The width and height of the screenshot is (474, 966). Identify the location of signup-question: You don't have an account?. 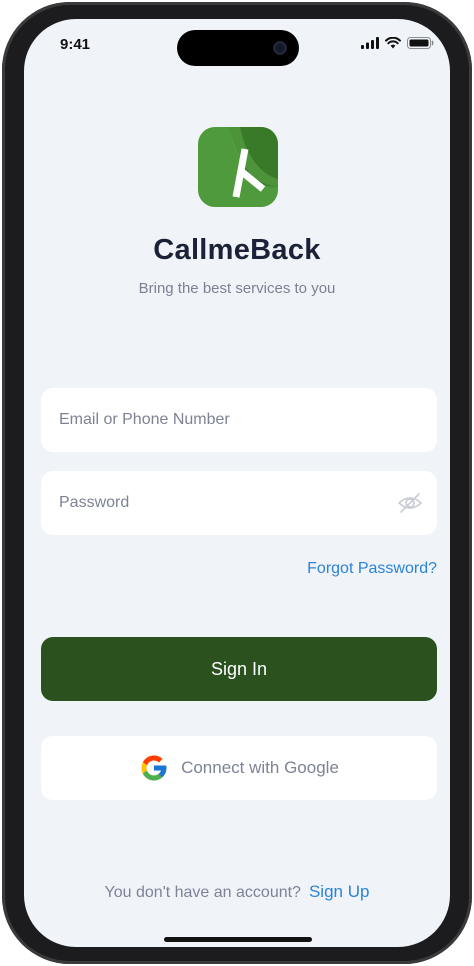
(202, 892).